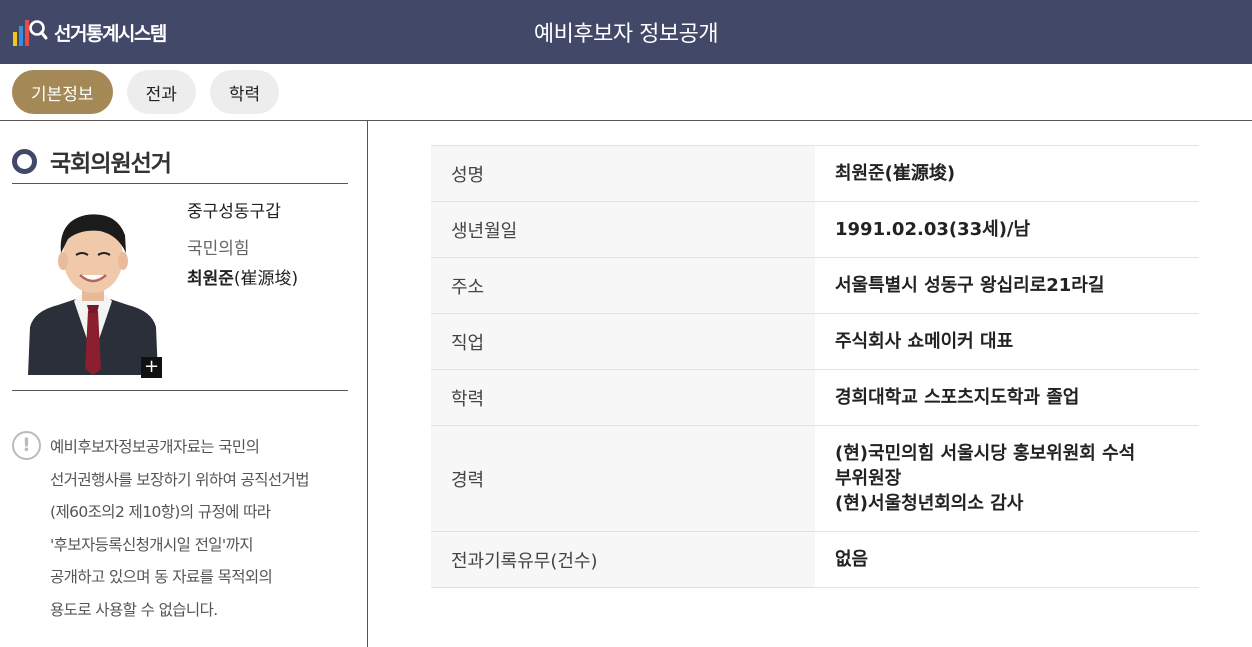 Image resolution: width=1252 pixels, height=647 pixels. I want to click on notice-line: 선거권행사를 보장하기 위하여 공직선거법, so click(179, 479).